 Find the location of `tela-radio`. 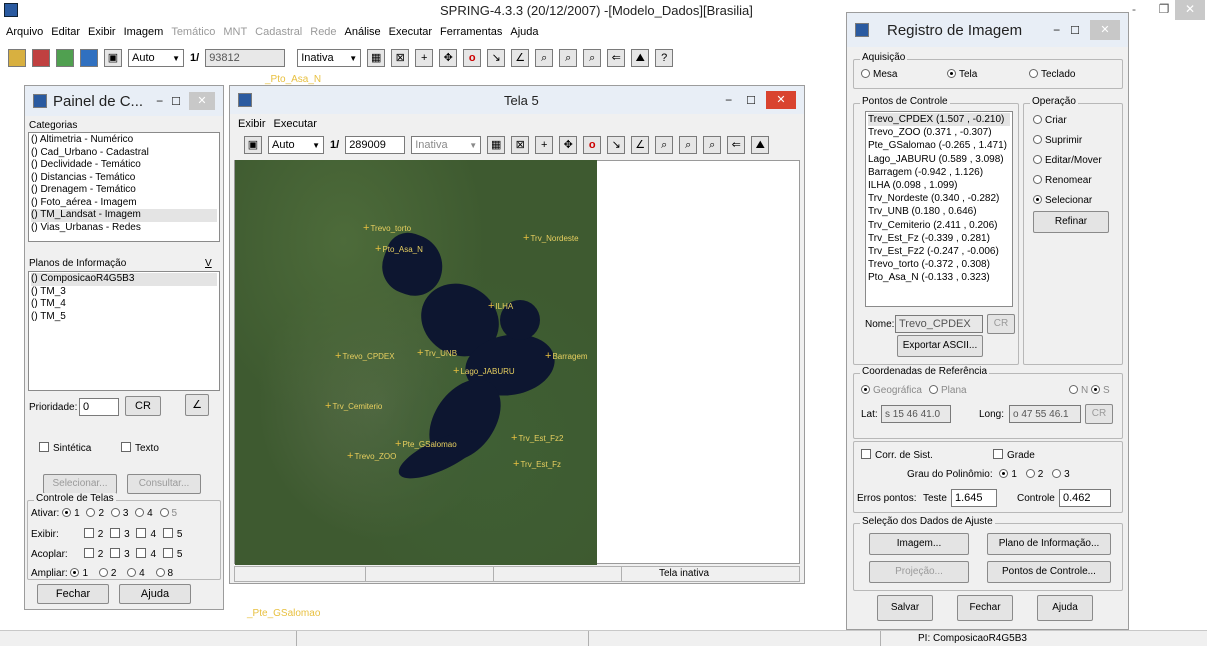

tela-radio is located at coordinates (951, 73).